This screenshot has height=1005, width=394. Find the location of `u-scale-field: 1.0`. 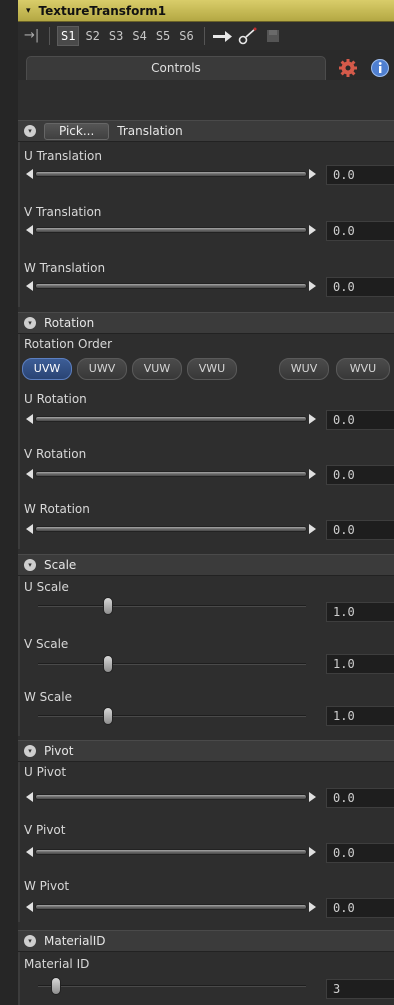

u-scale-field: 1.0 is located at coordinates (360, 612).